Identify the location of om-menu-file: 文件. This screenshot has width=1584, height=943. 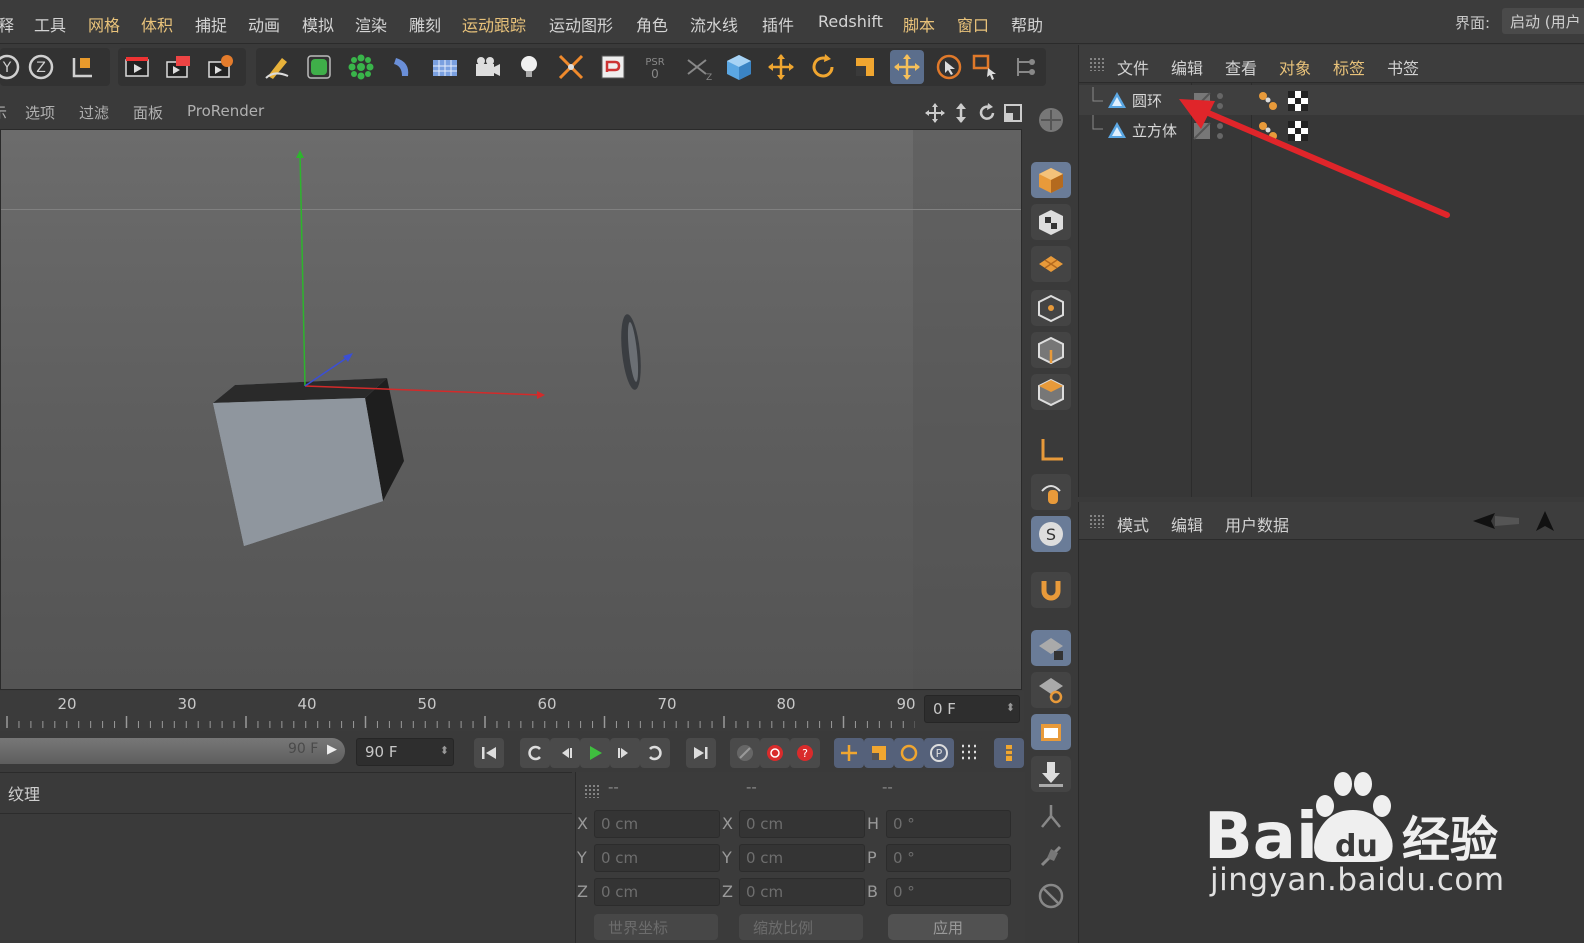
(1133, 67).